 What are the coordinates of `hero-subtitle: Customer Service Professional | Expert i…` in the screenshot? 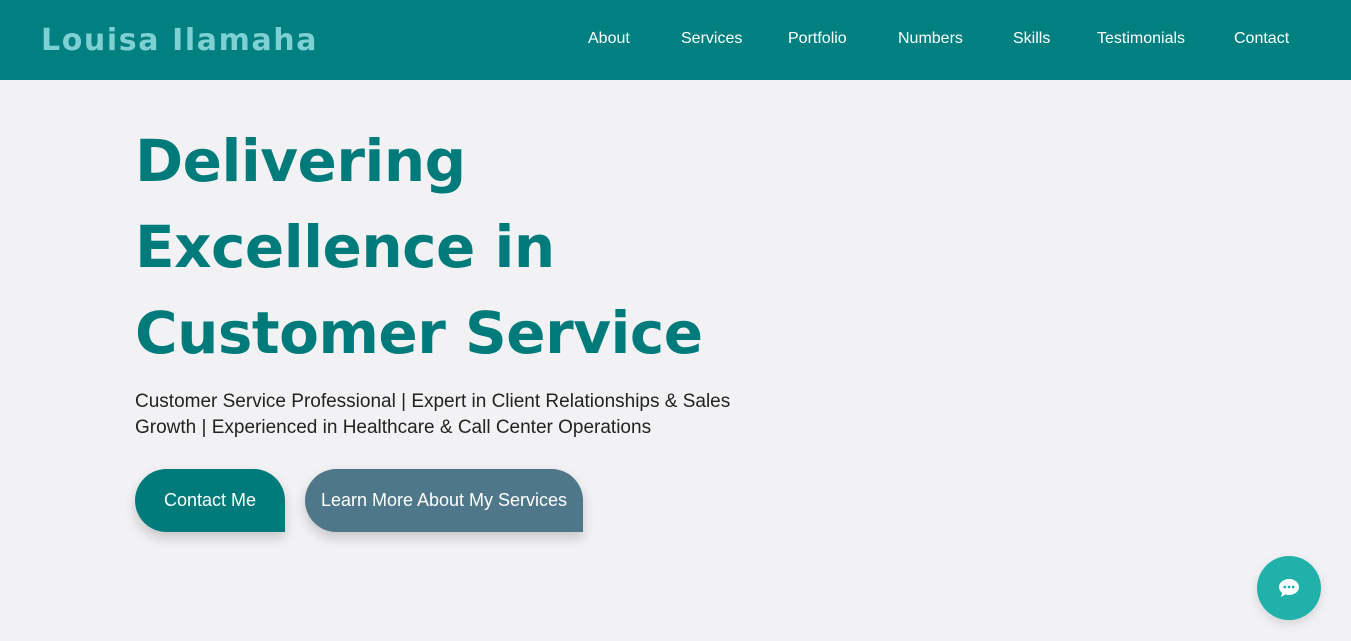 It's located at (445, 415).